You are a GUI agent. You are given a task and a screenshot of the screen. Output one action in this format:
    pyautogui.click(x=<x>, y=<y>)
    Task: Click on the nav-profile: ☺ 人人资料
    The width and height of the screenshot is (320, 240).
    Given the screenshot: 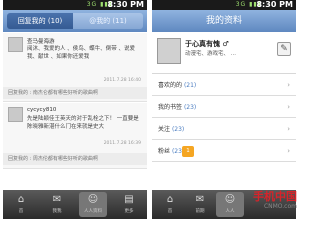 What is the action you would take?
    pyautogui.click(x=93, y=204)
    